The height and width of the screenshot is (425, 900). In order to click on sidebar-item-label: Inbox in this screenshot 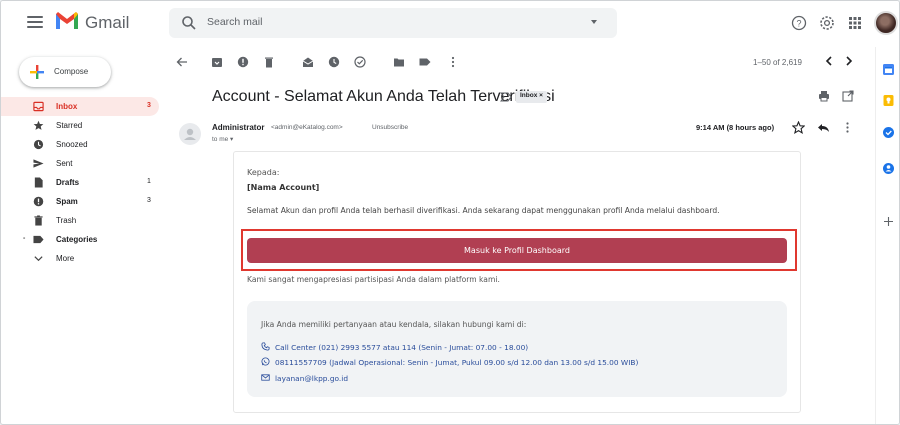, I will do `click(67, 106)`.